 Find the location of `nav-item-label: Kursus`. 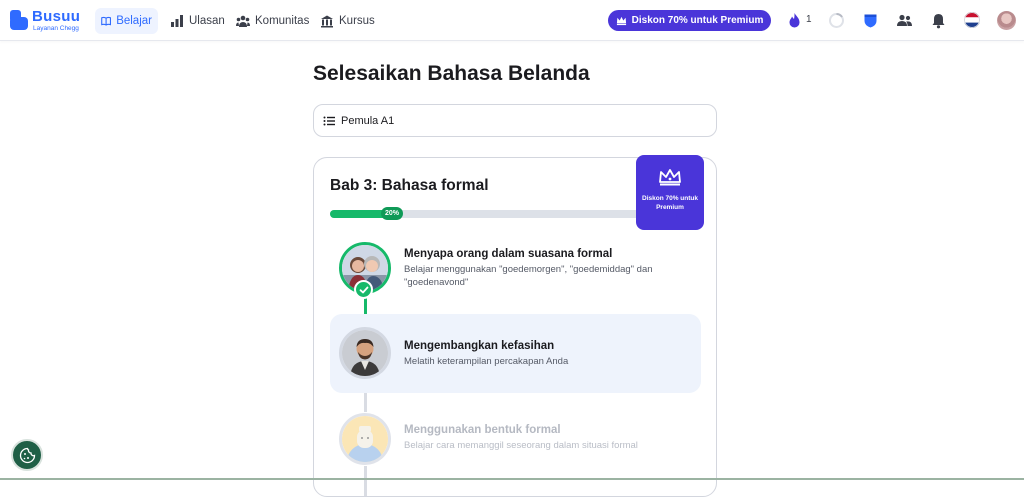

nav-item-label: Kursus is located at coordinates (357, 21).